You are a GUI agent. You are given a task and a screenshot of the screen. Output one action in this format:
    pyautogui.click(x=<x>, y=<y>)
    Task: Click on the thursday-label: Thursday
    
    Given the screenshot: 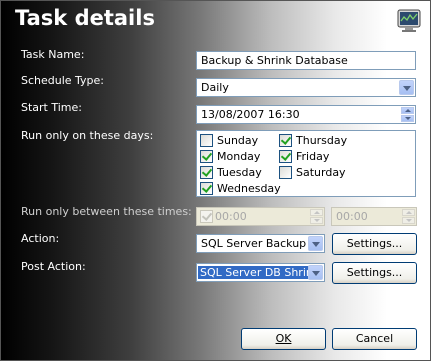 What is the action you would take?
    pyautogui.click(x=322, y=140)
    